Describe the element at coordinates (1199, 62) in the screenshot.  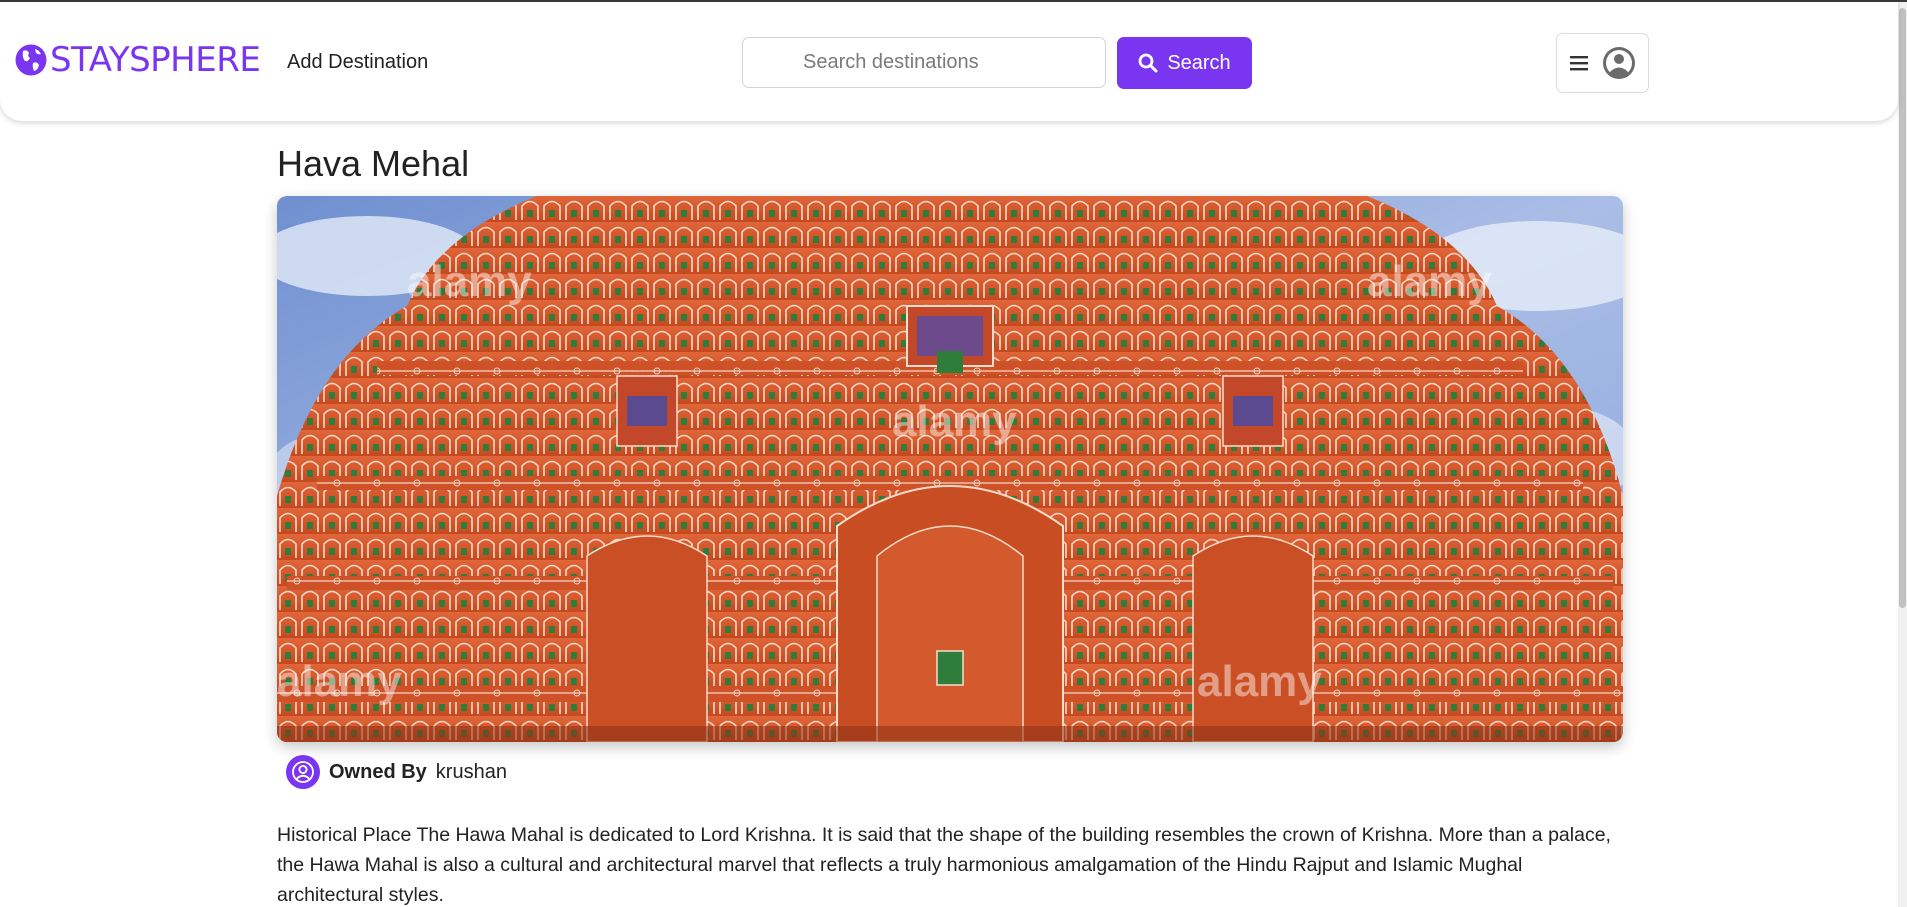
I see `search-button-label: Search` at that location.